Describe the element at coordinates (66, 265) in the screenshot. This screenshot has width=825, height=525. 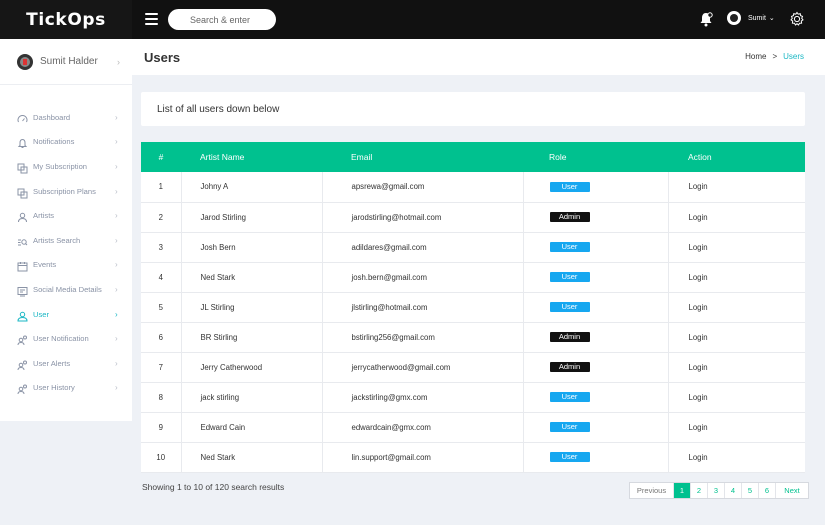
I see `sidebar-item-events: Events ›` at that location.